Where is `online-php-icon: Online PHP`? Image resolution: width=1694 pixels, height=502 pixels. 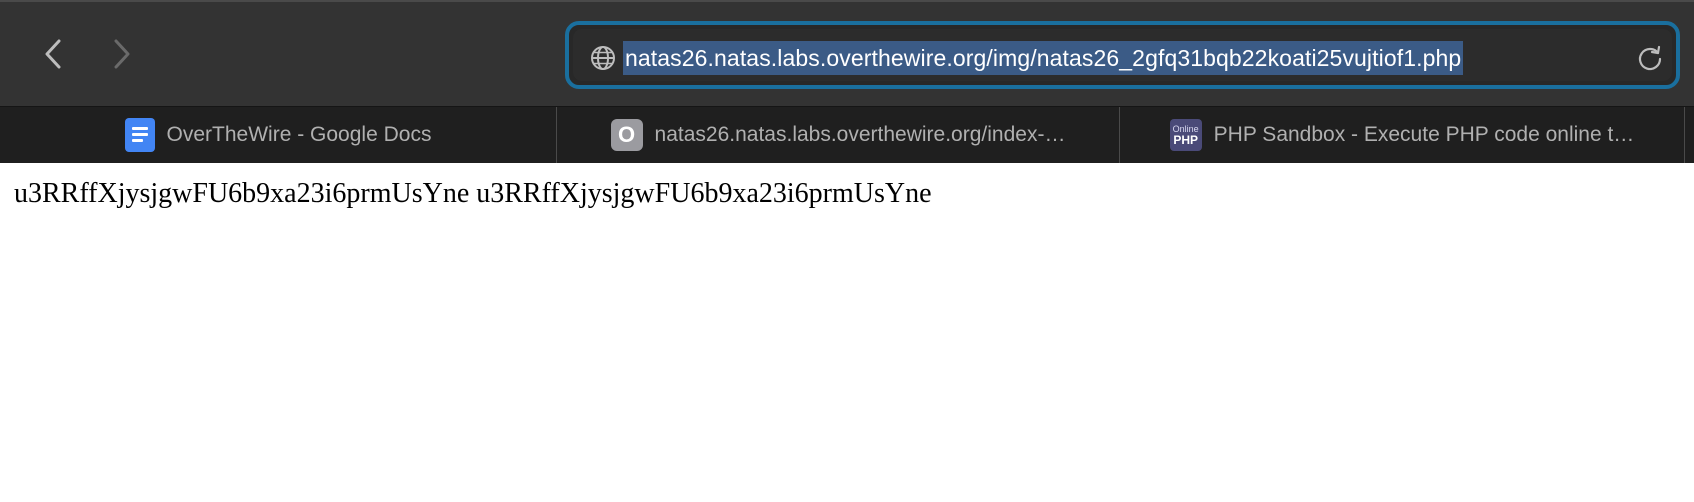
online-php-icon: Online PHP is located at coordinates (1185, 135).